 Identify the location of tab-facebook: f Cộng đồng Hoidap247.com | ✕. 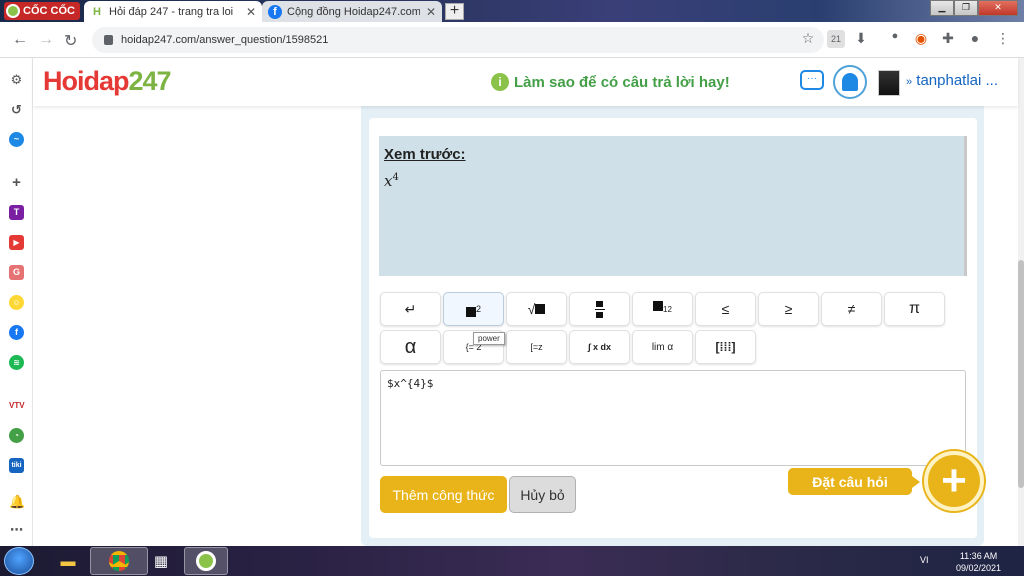
(352, 11).